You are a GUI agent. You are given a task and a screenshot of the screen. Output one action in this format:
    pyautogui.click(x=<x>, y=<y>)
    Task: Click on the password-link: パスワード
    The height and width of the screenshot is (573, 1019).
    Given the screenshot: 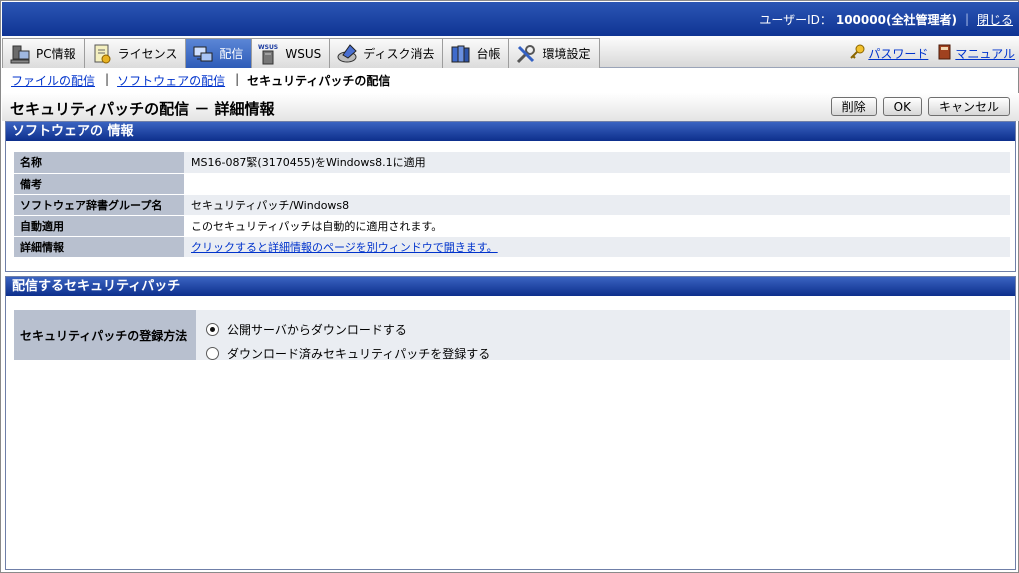 What is the action you would take?
    pyautogui.click(x=888, y=53)
    